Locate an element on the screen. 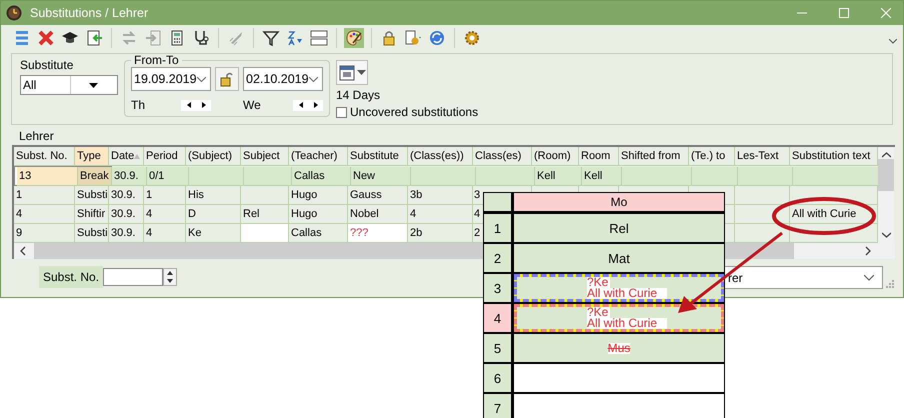 The image size is (904, 418). column-header: (Te.) to is located at coordinates (712, 156).